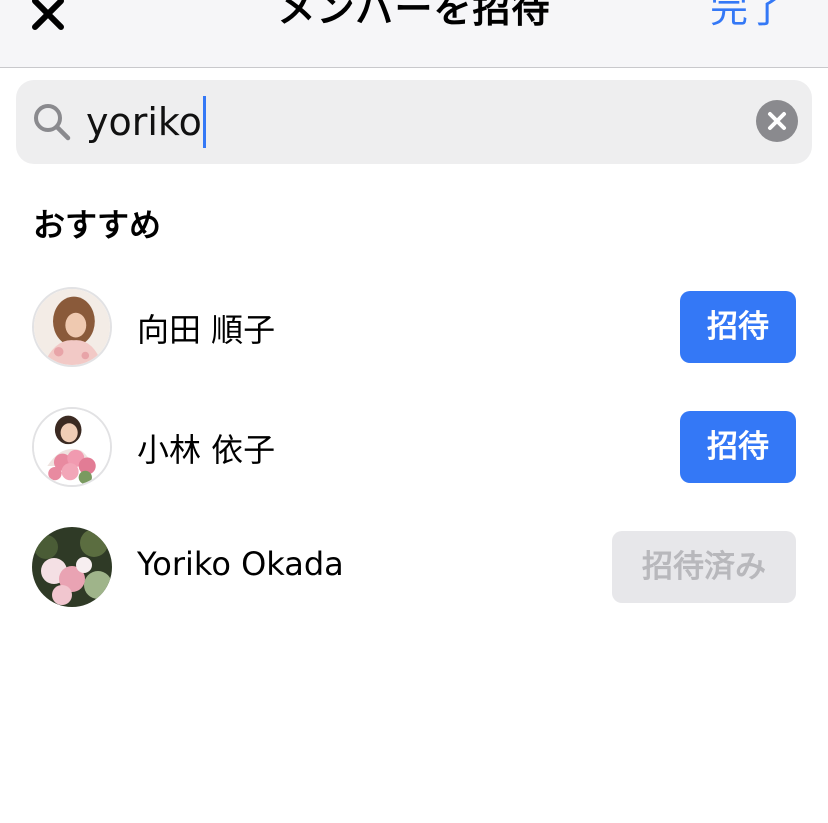  Describe the element at coordinates (204, 121) in the screenshot. I see `text-caret` at that location.